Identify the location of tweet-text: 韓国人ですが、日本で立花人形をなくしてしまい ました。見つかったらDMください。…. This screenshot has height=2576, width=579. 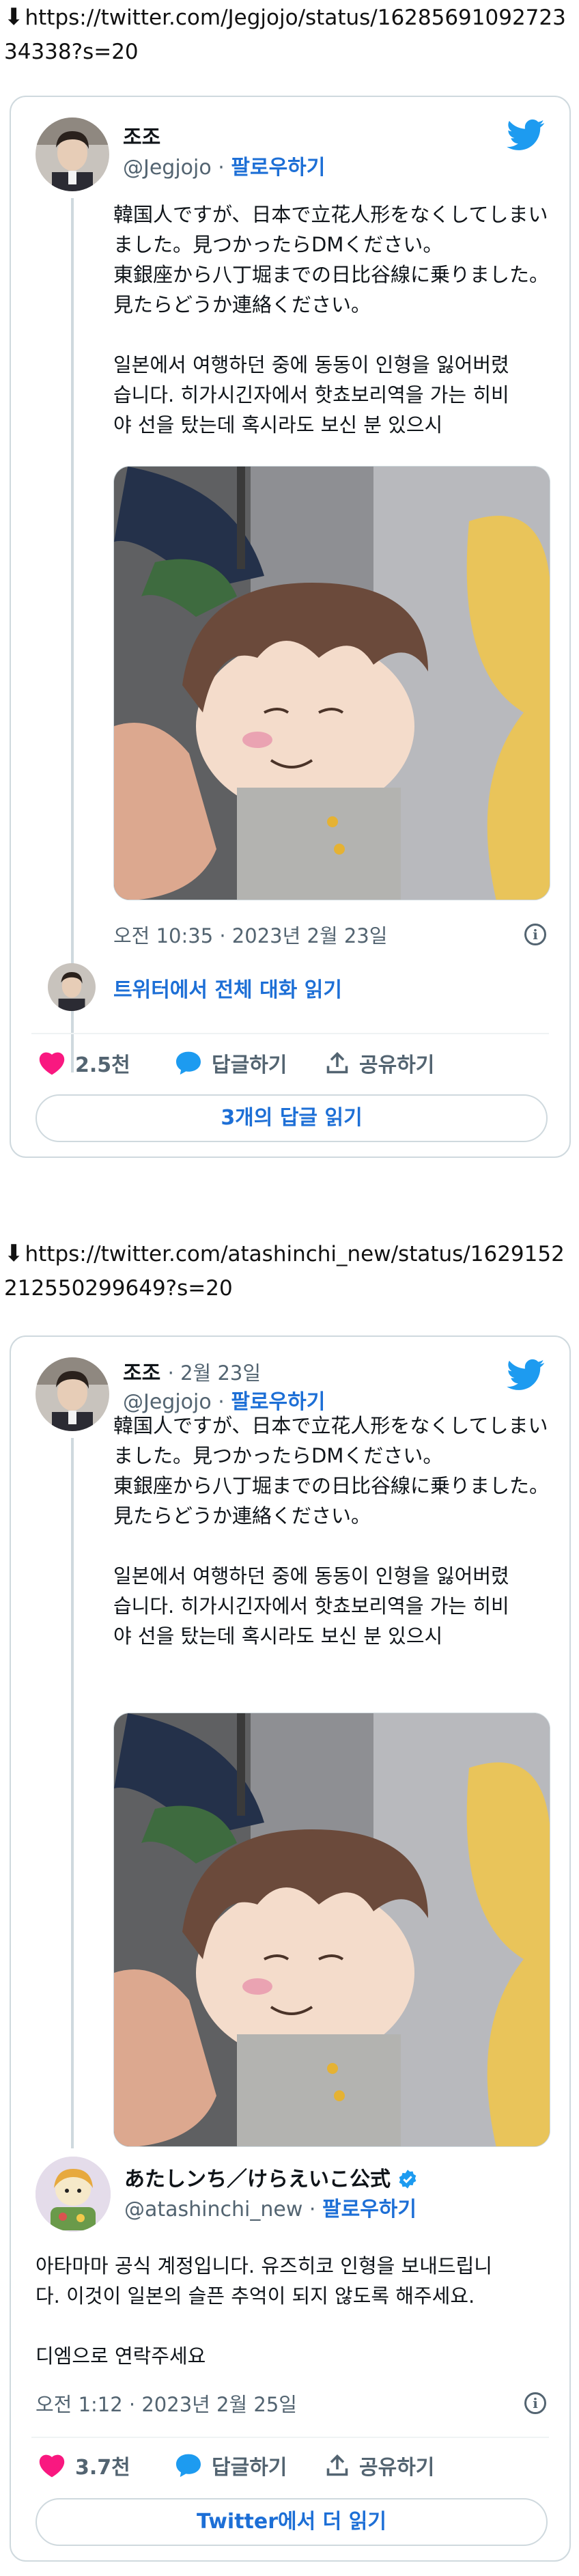
(331, 320).